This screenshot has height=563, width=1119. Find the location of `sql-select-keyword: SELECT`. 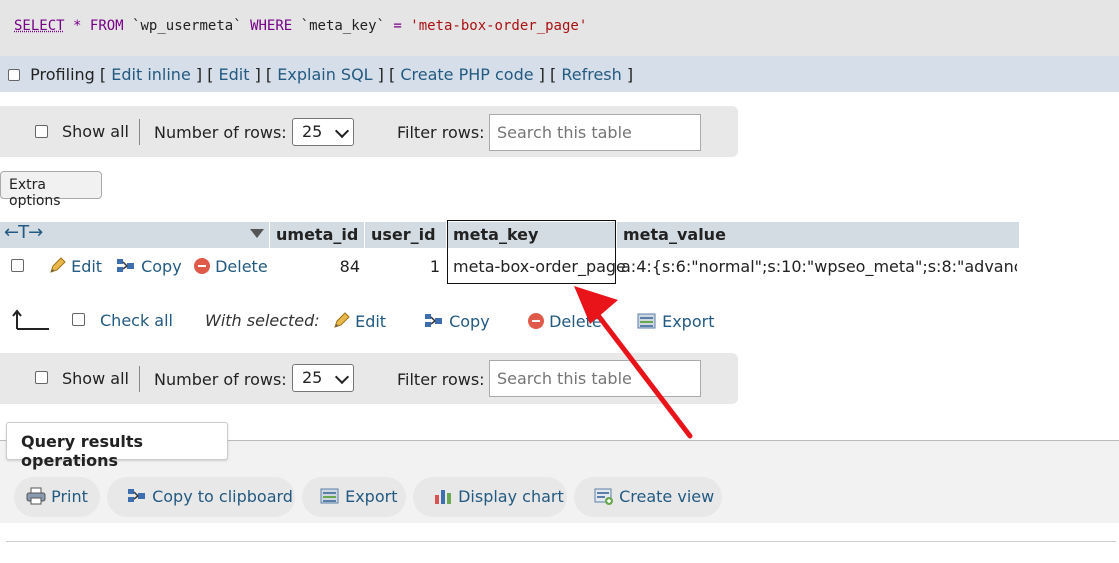

sql-select-keyword: SELECT is located at coordinates (39, 26).